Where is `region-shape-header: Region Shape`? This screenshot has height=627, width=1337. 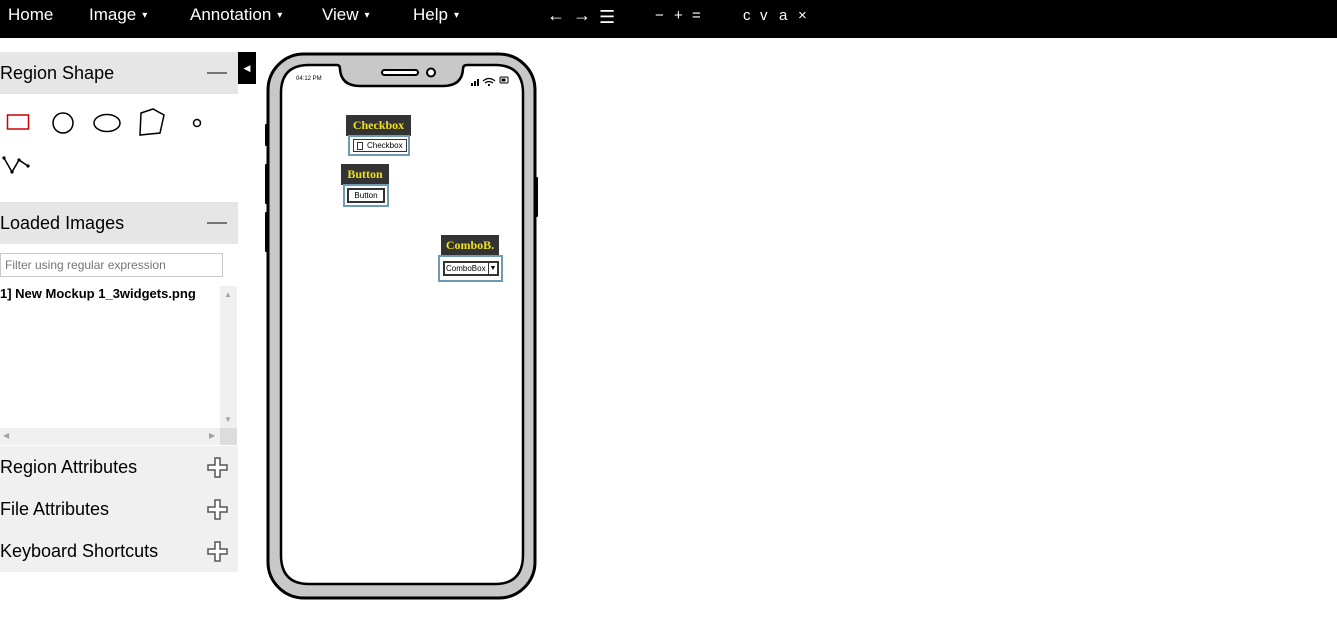
region-shape-header: Region Shape is located at coordinates (119, 73).